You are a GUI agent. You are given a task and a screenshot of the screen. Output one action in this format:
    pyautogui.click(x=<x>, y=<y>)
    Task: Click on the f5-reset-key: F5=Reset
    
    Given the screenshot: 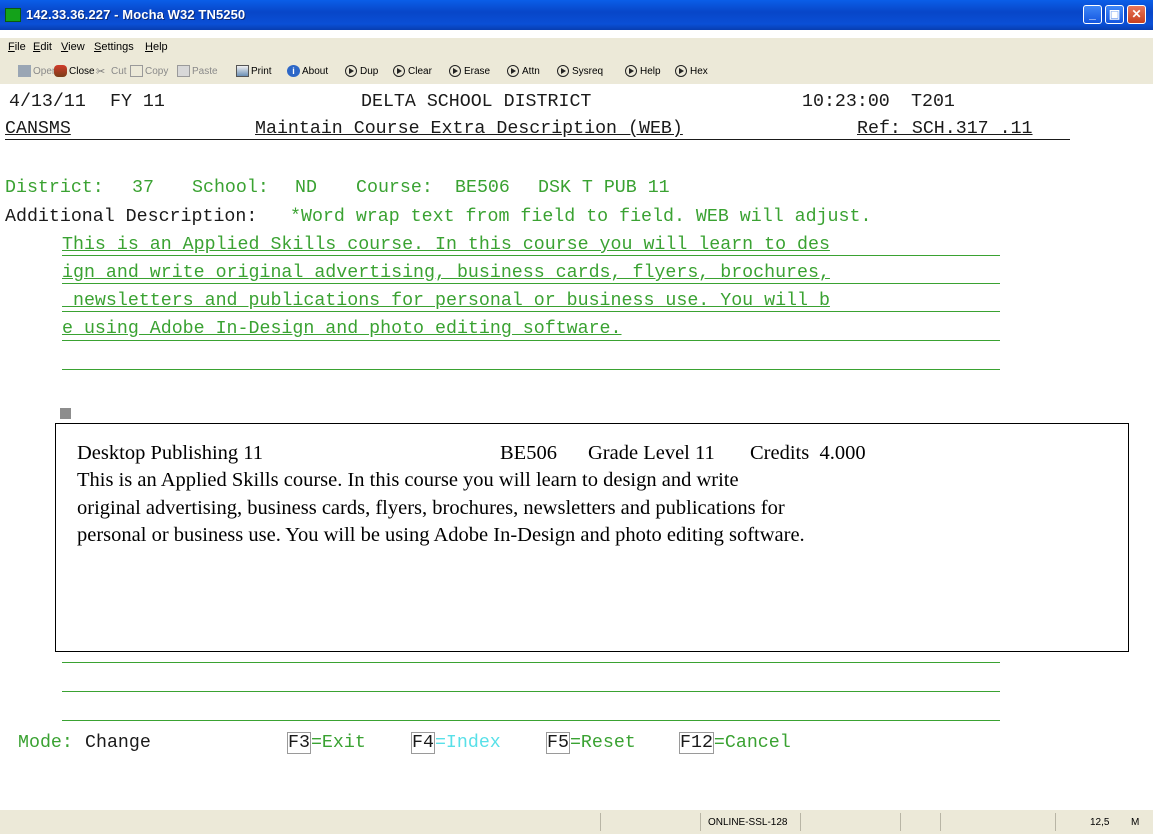 What is the action you would take?
    pyautogui.click(x=591, y=743)
    